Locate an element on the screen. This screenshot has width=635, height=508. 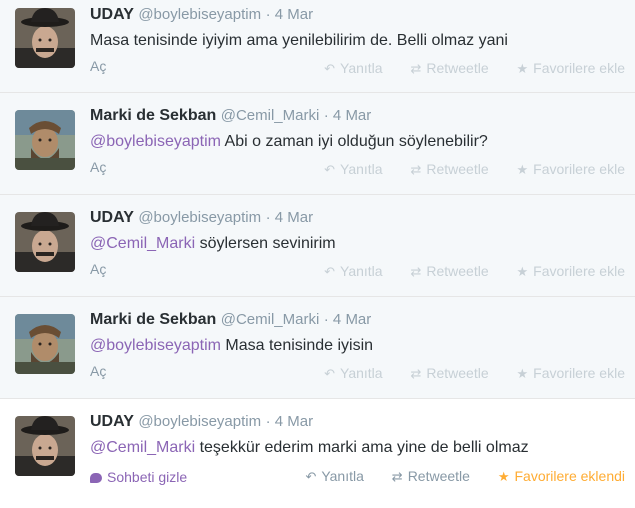
speech-bubble-icon is located at coordinates (96, 478).